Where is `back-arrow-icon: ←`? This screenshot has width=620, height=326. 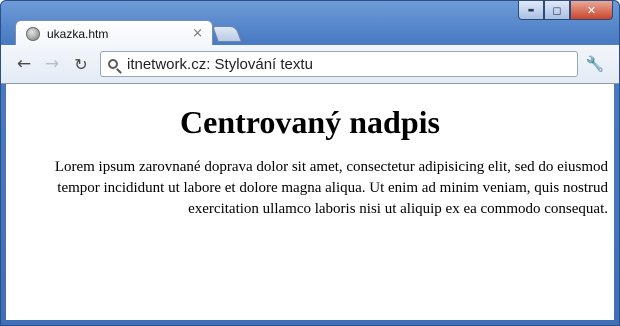
back-arrow-icon: ← is located at coordinates (24, 64).